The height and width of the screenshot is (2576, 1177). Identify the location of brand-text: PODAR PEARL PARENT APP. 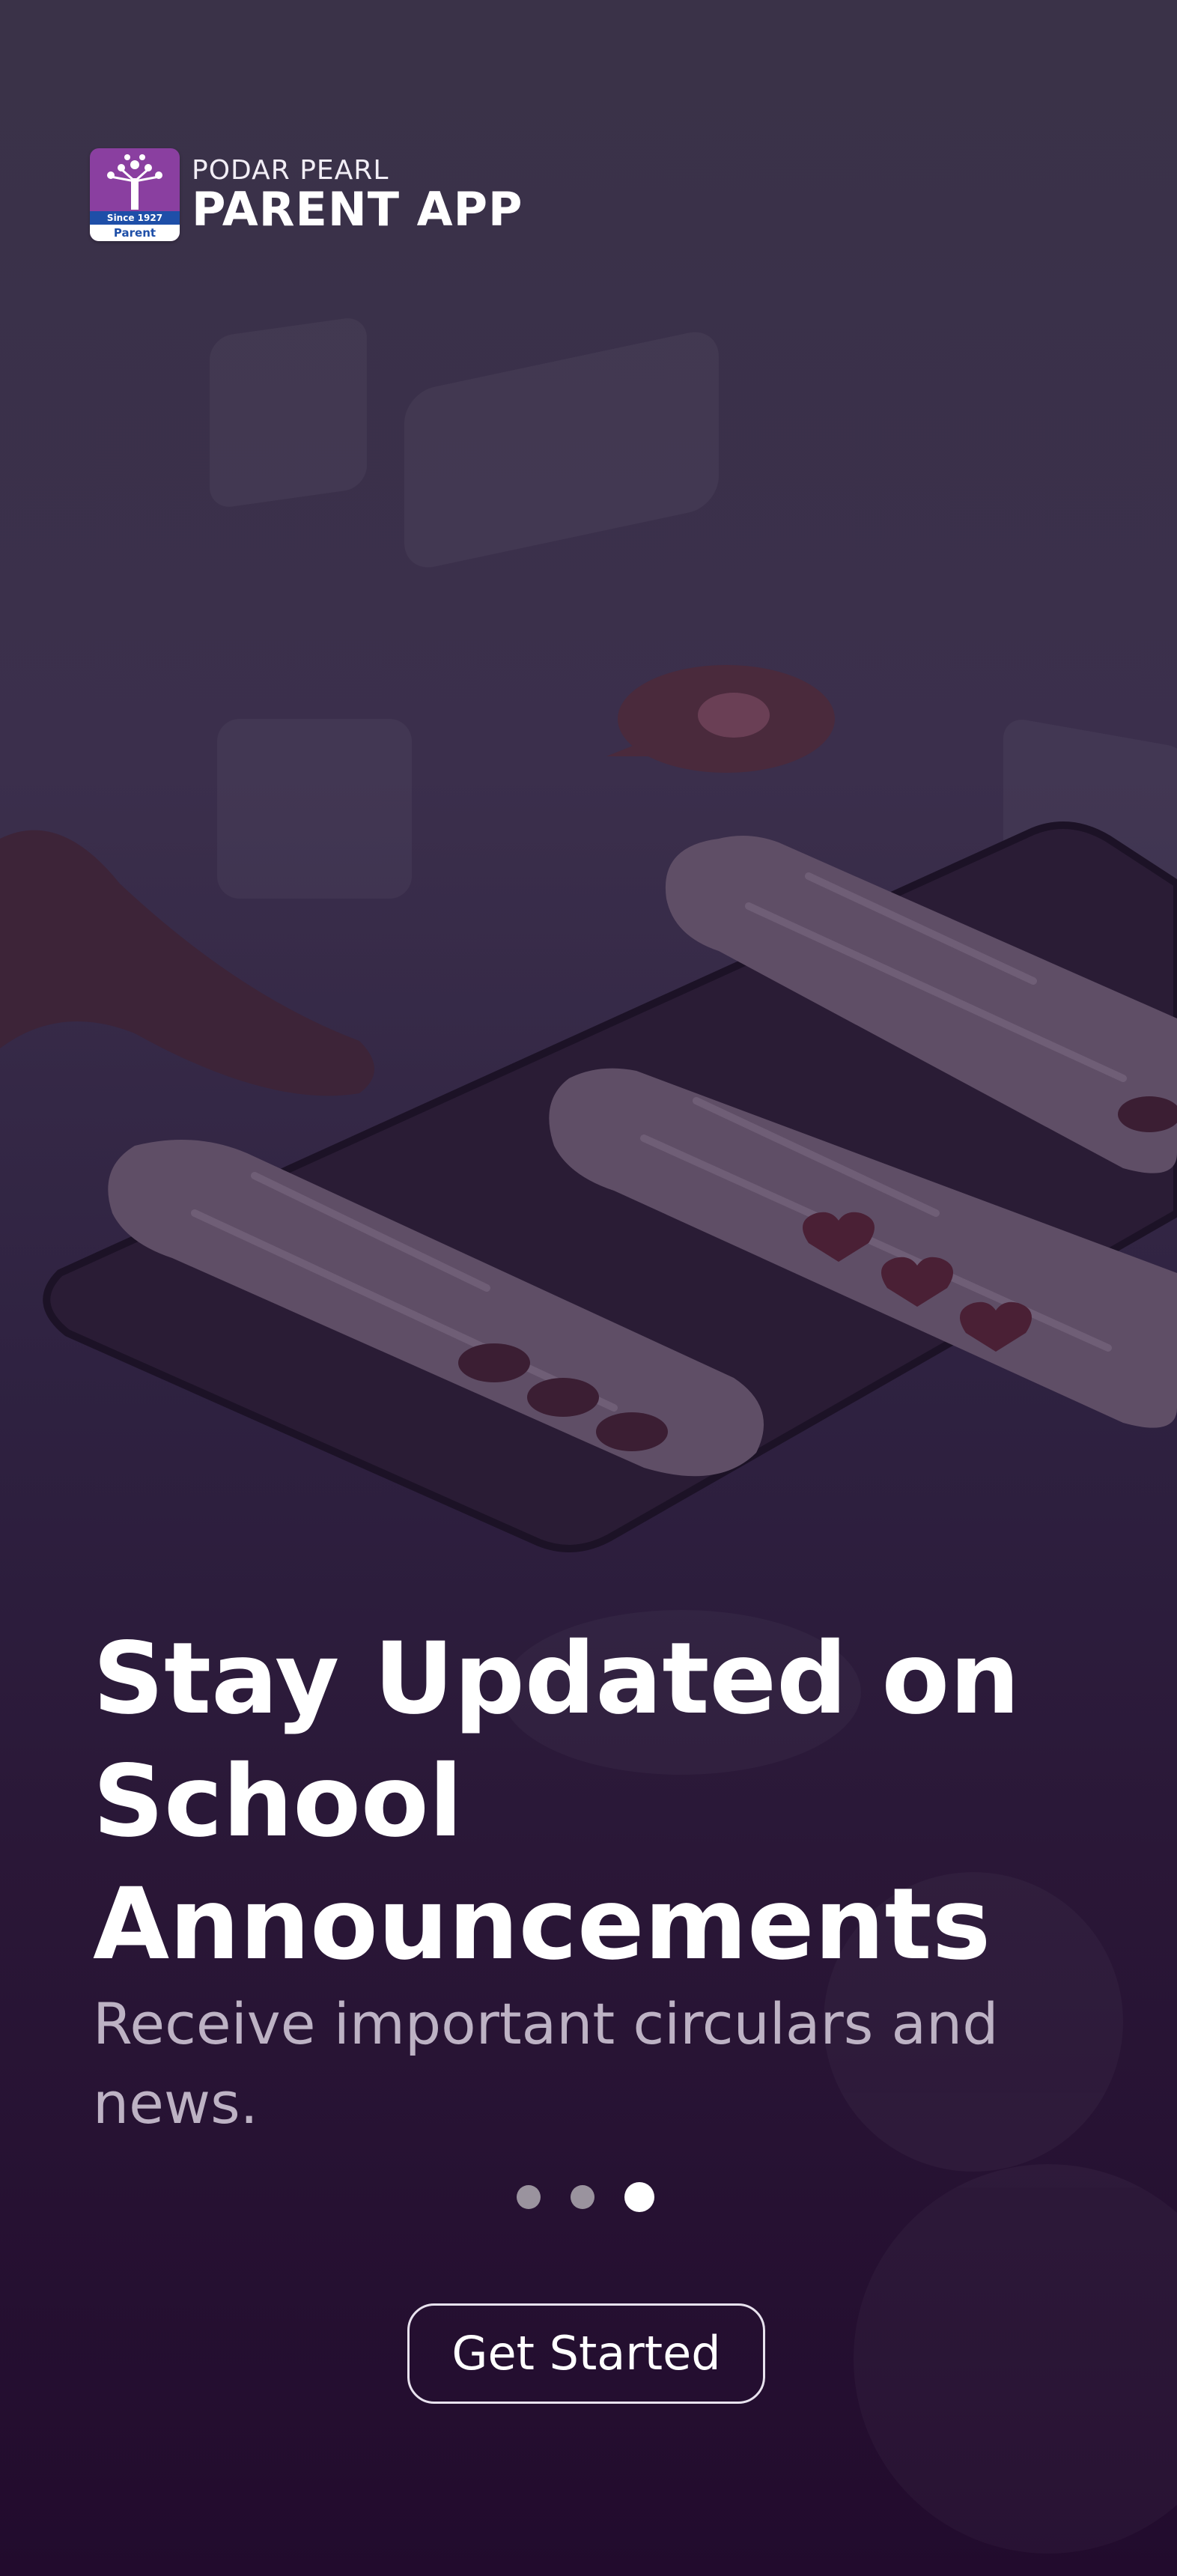
(357, 195).